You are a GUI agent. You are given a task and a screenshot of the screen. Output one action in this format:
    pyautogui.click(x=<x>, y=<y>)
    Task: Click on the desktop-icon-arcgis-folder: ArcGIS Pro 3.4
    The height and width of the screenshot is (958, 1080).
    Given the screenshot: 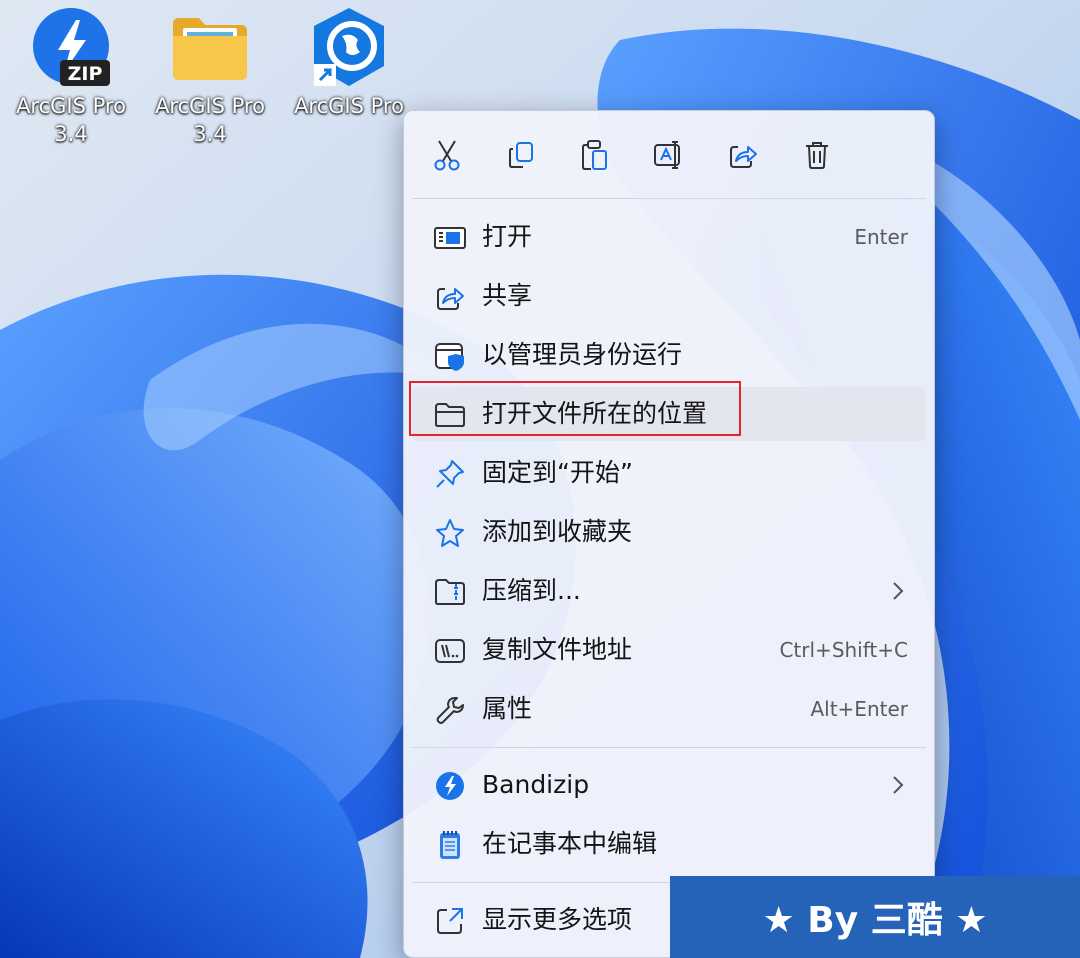 What is the action you would take?
    pyautogui.click(x=210, y=77)
    